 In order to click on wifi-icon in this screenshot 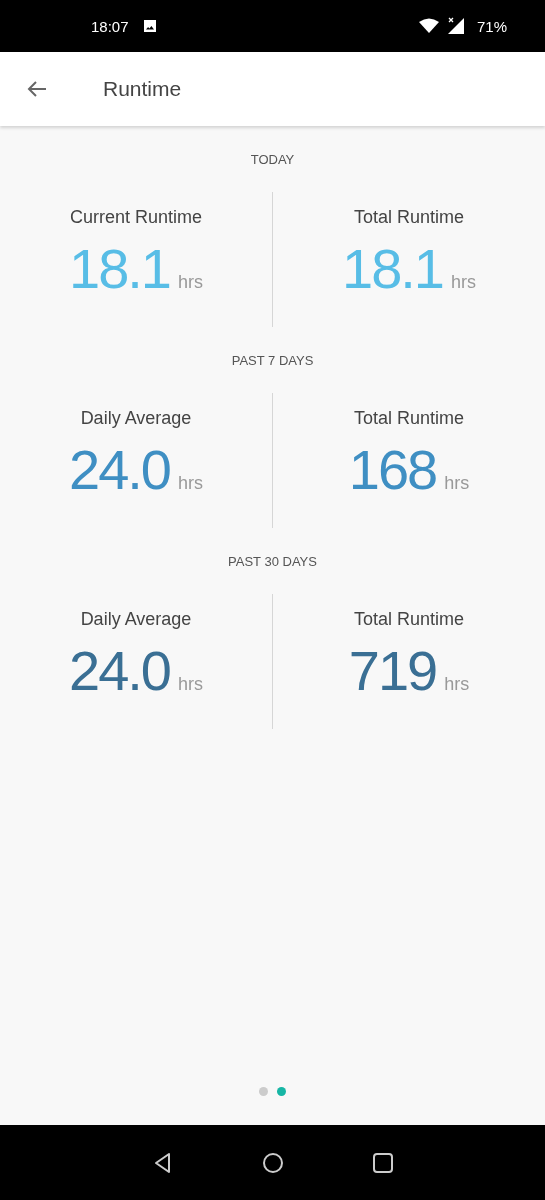, I will do `click(428, 26)`.